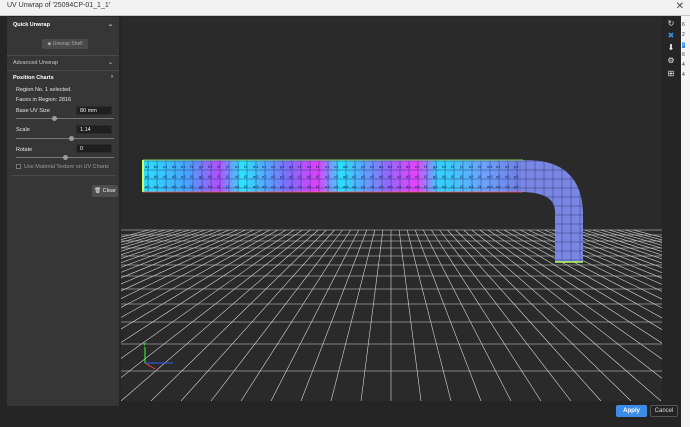 The image size is (690, 427). Describe the element at coordinates (94, 129) in the screenshot. I see `scale-input: 1.14` at that location.